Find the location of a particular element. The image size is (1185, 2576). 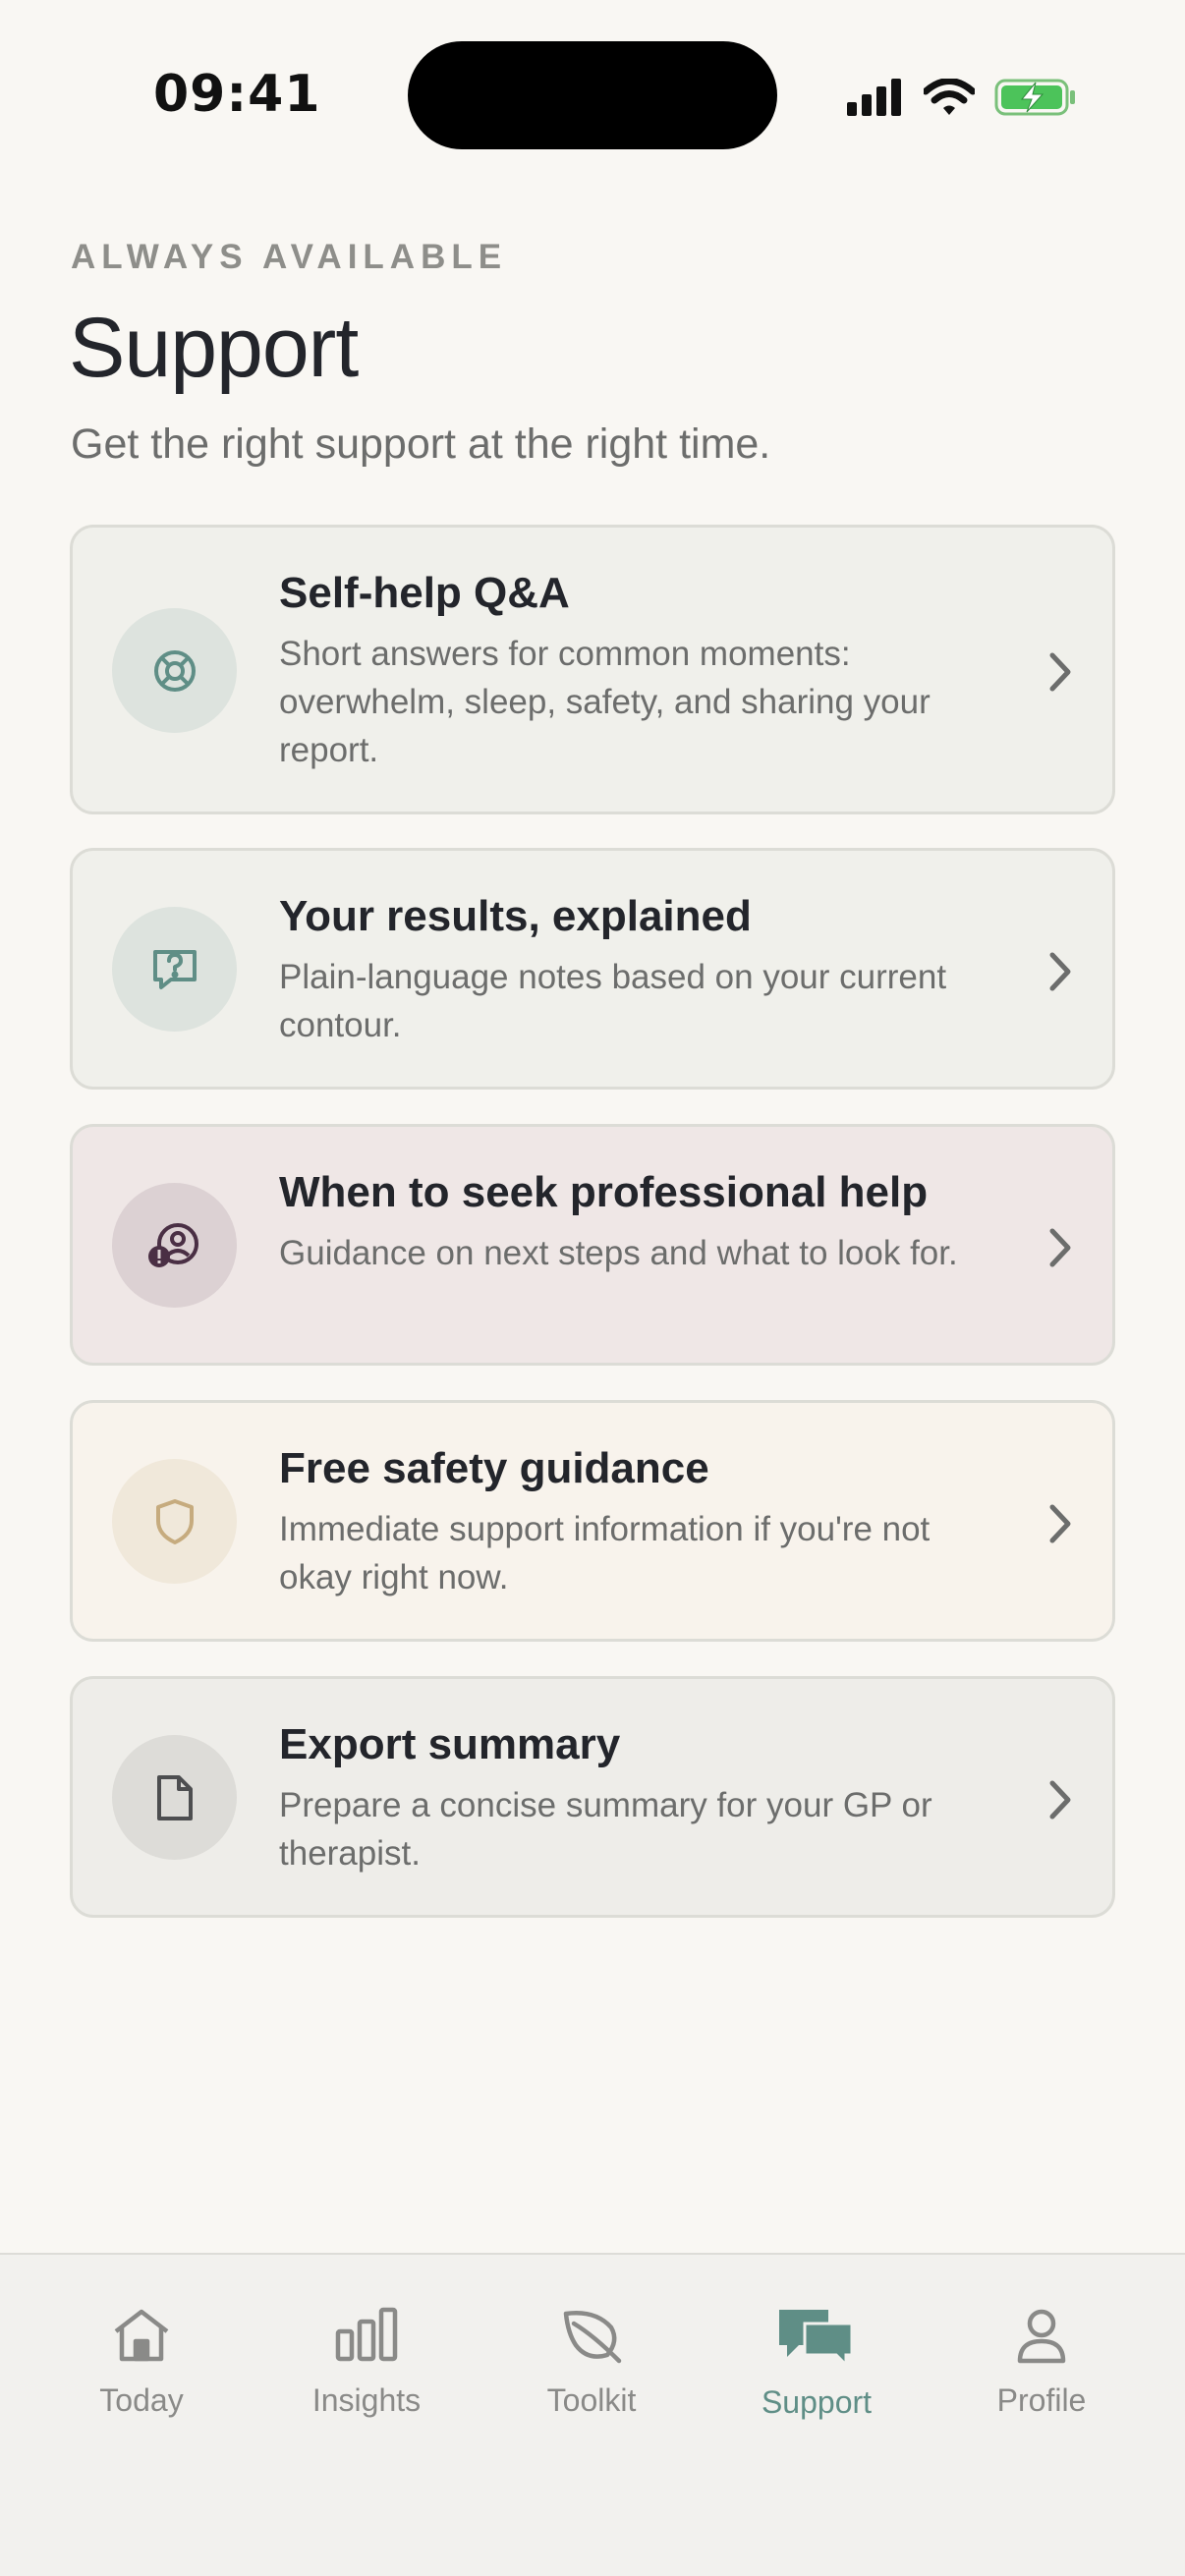

tab-toolkit: Toolkit is located at coordinates (592, 2362).